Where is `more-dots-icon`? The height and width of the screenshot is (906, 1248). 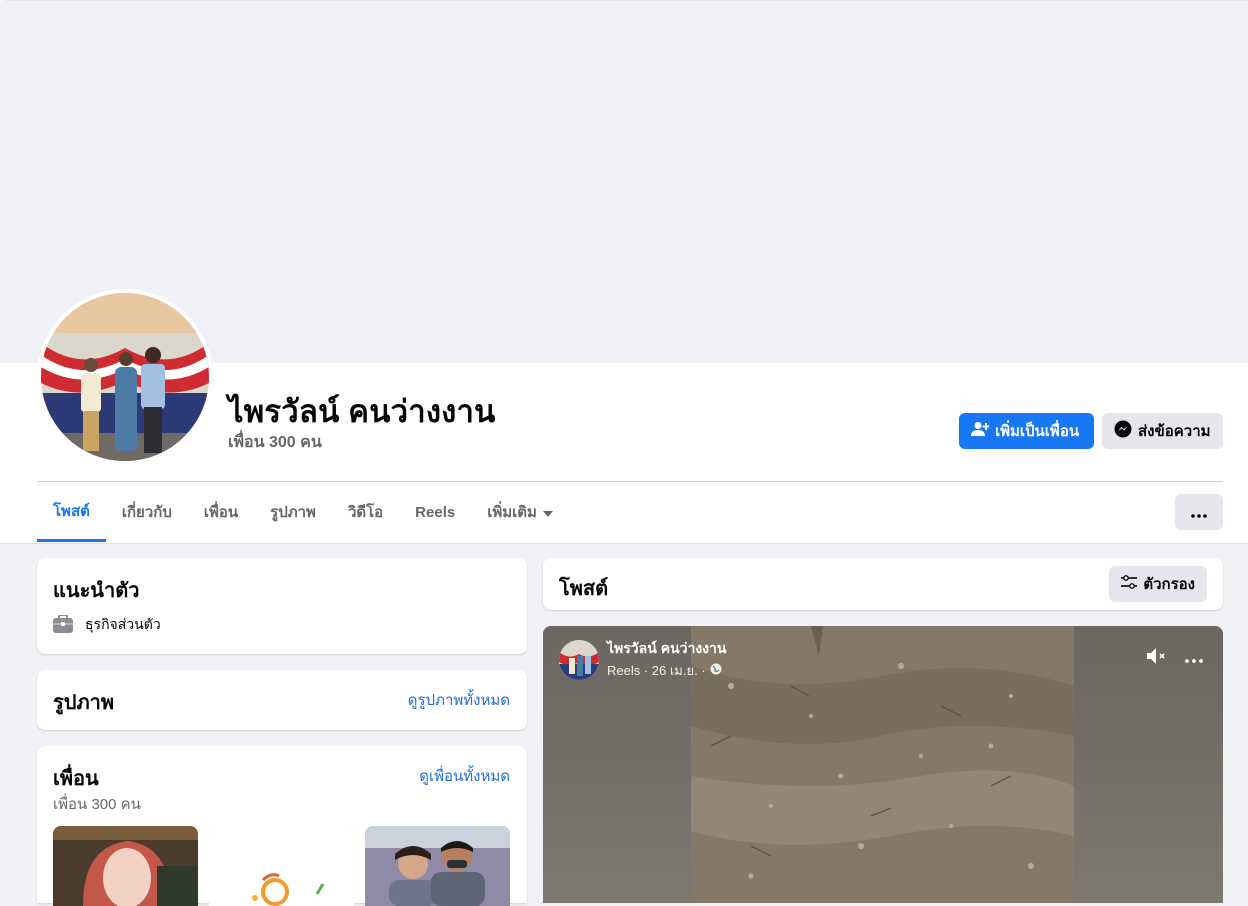 more-dots-icon is located at coordinates (1199, 512).